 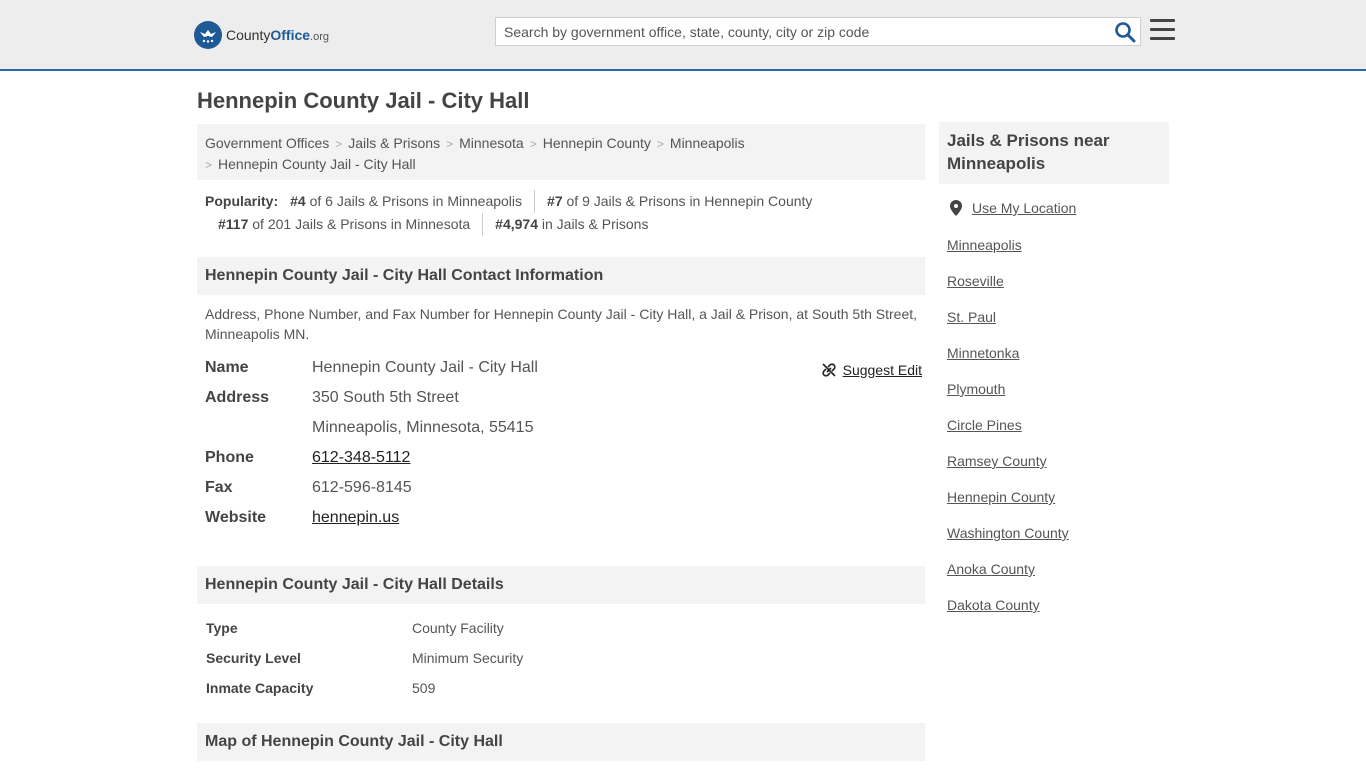 I want to click on breadcrumb-item: Government Offices, so click(x=267, y=143).